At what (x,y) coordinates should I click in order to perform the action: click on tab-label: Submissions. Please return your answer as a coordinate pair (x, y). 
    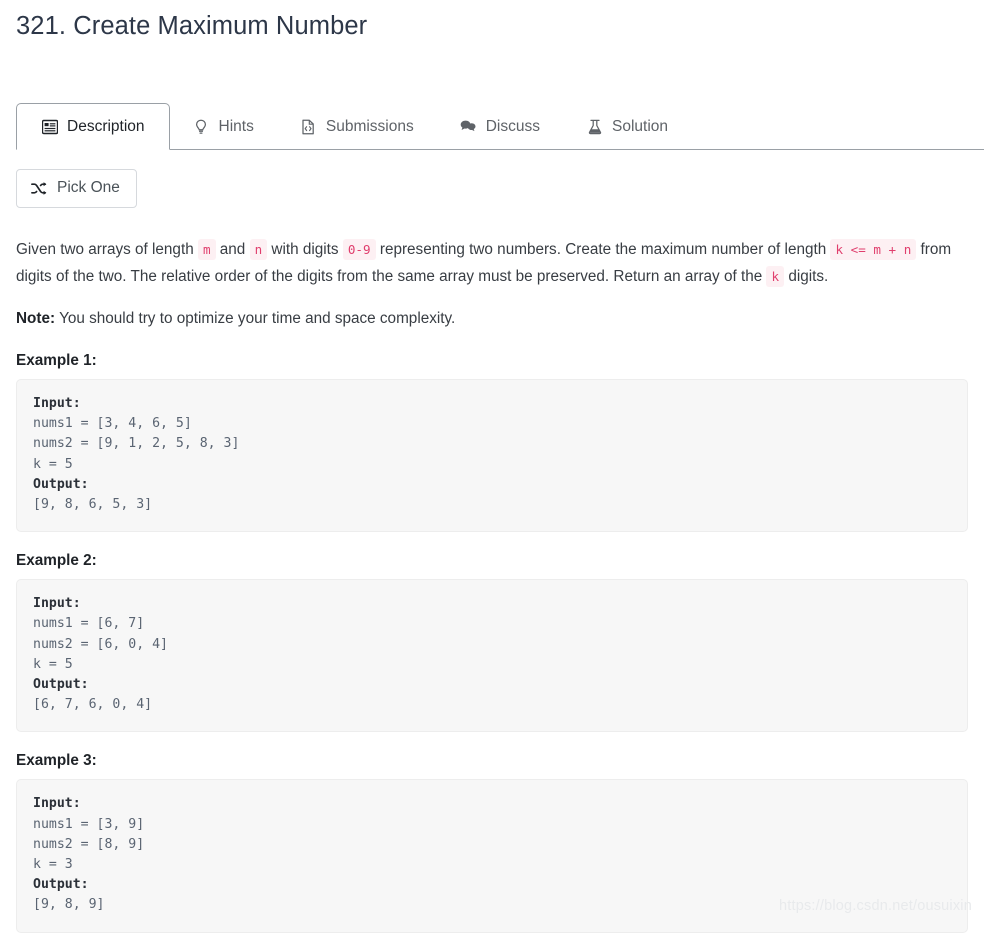
    Looking at the image, I should click on (369, 127).